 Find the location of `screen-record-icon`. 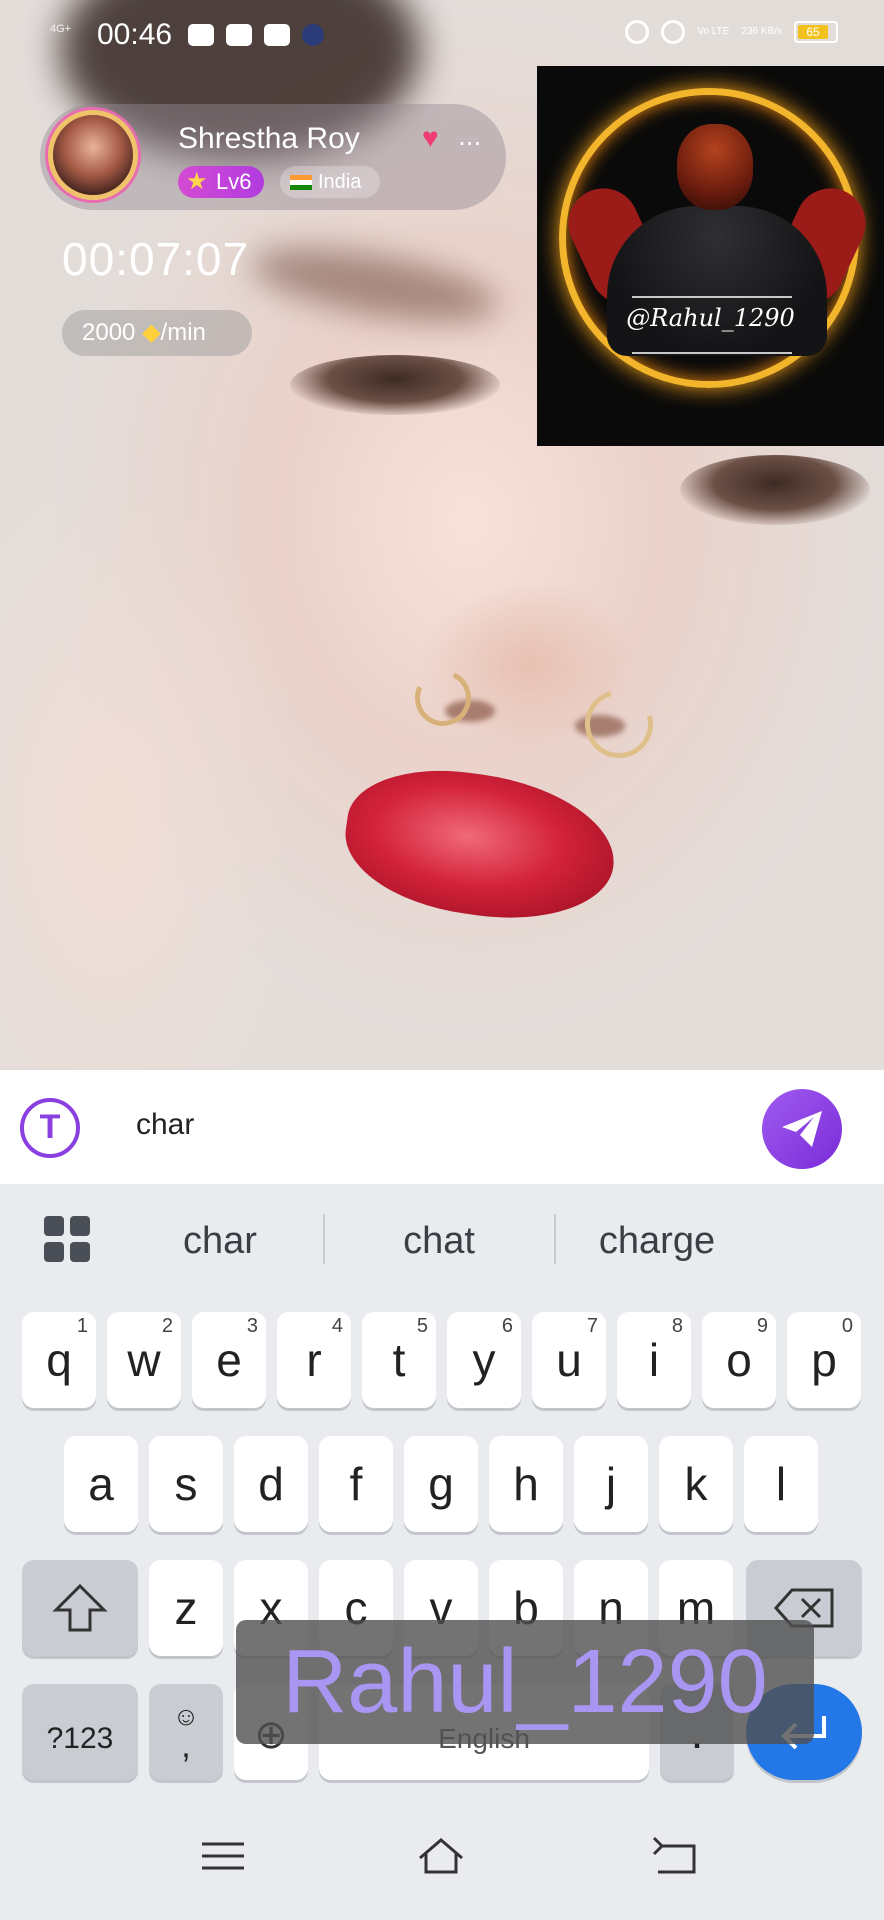

screen-record-icon is located at coordinates (201, 35).